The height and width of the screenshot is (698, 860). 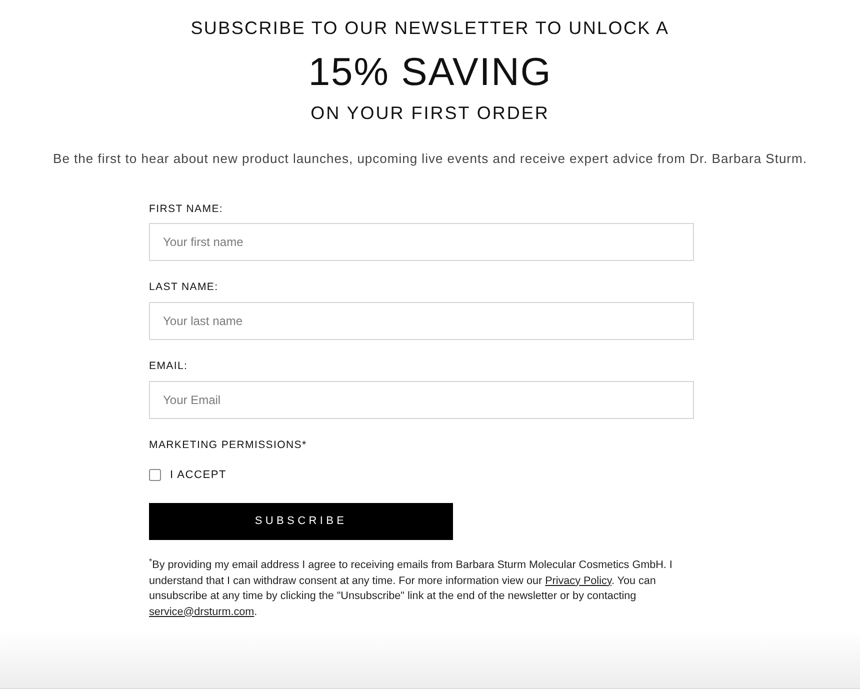 What do you see at coordinates (430, 159) in the screenshot?
I see `intro-text: Be the first to hear about new product launches, upcoming live events and receive expert advice from Dr. Barbara Sturm.` at bounding box center [430, 159].